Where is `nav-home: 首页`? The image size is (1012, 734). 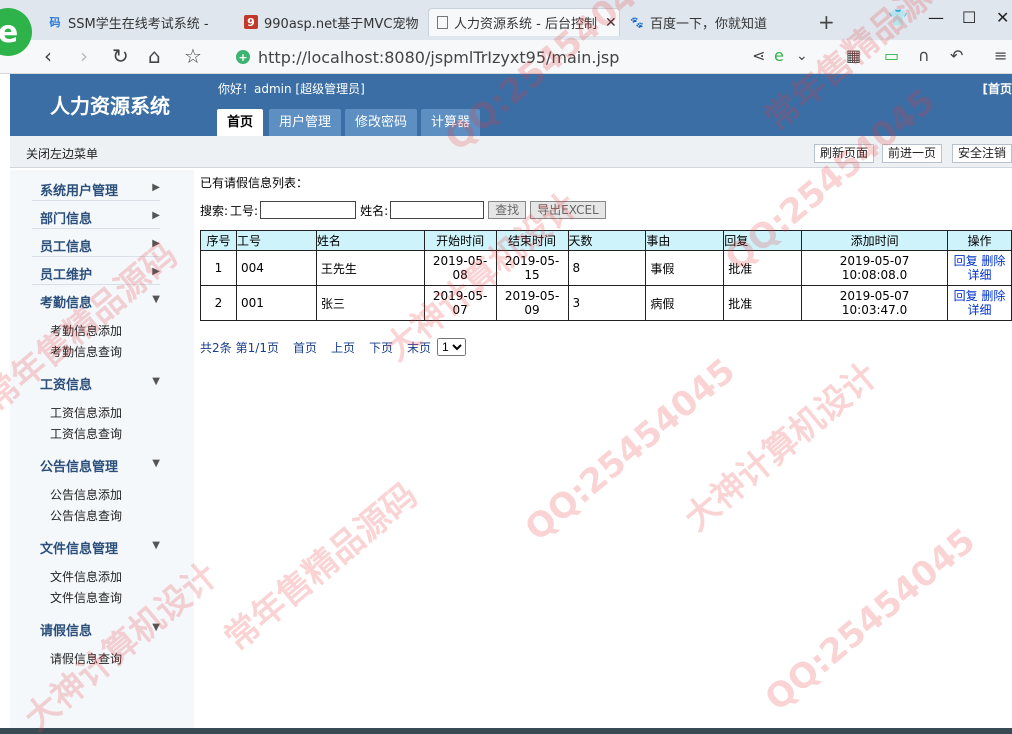
nav-home: 首页 is located at coordinates (240, 122).